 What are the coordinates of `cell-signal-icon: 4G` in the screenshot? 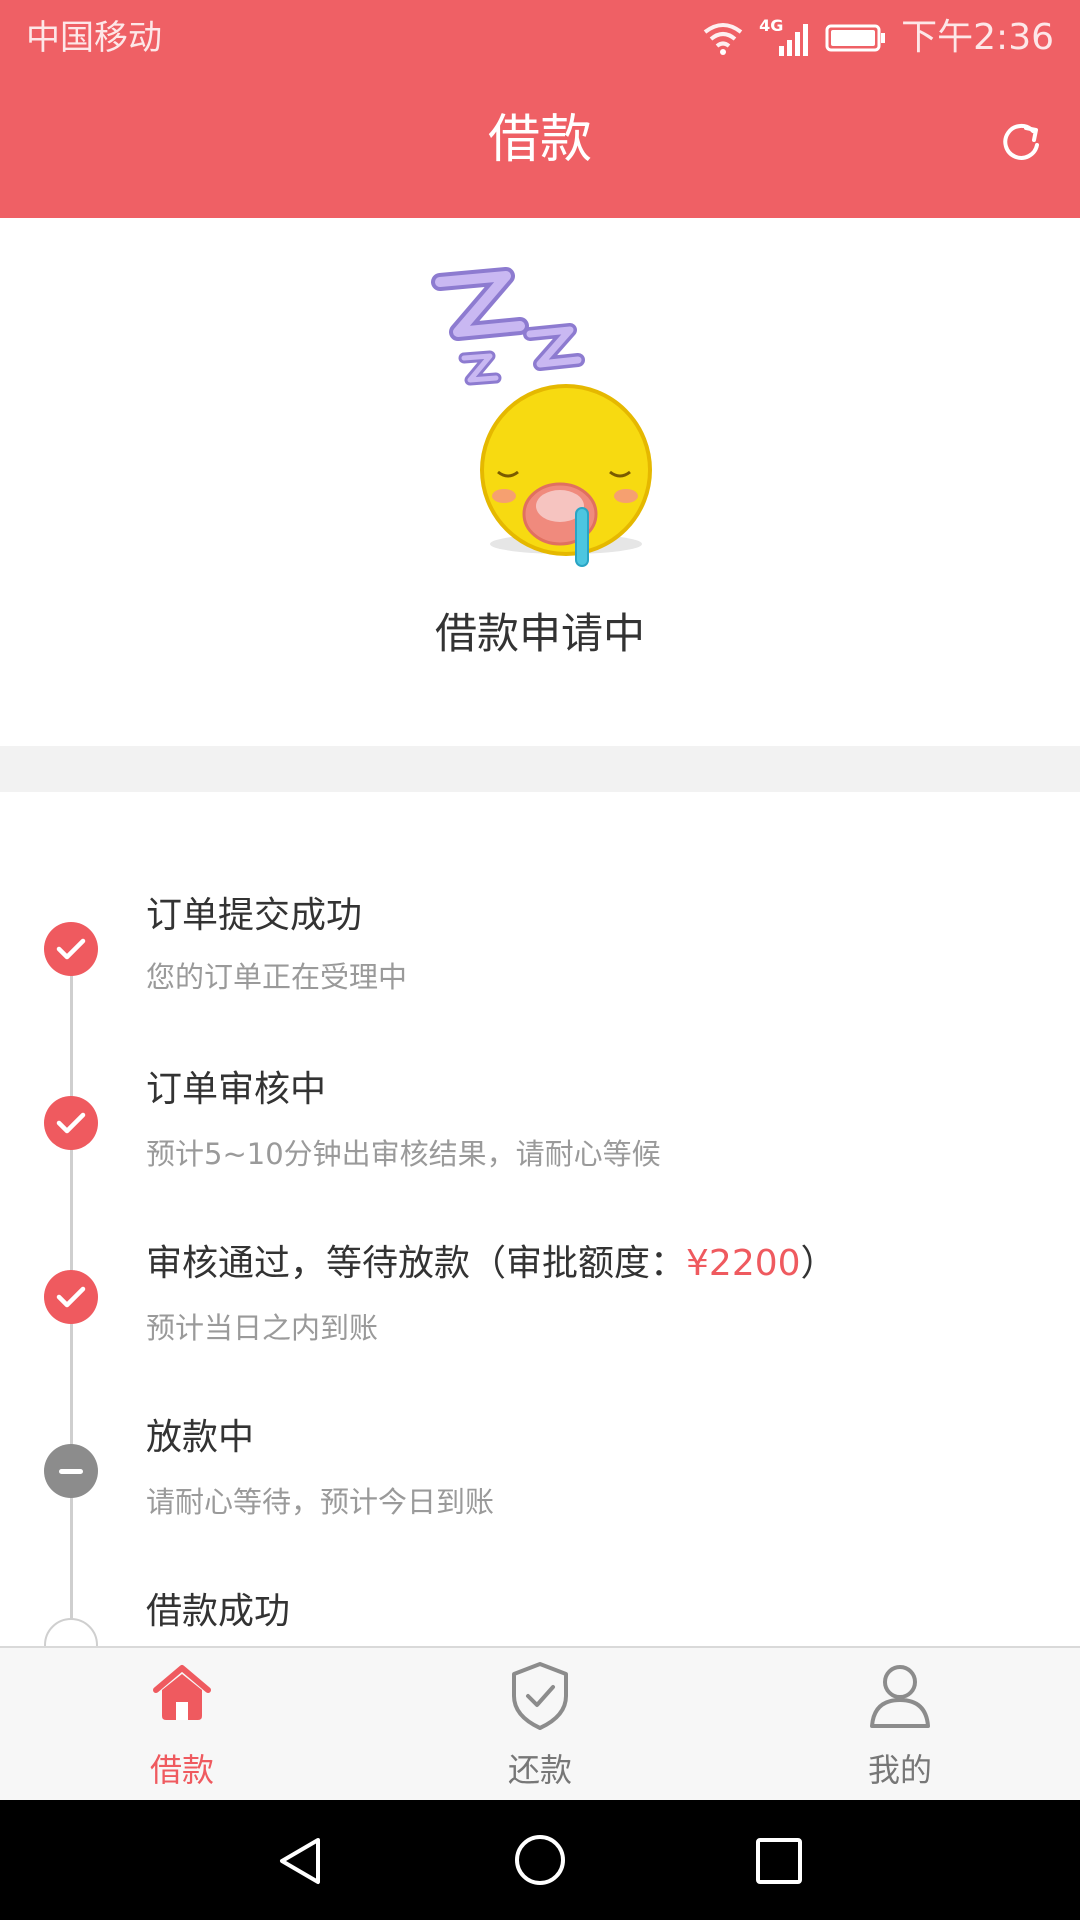 It's located at (785, 37).